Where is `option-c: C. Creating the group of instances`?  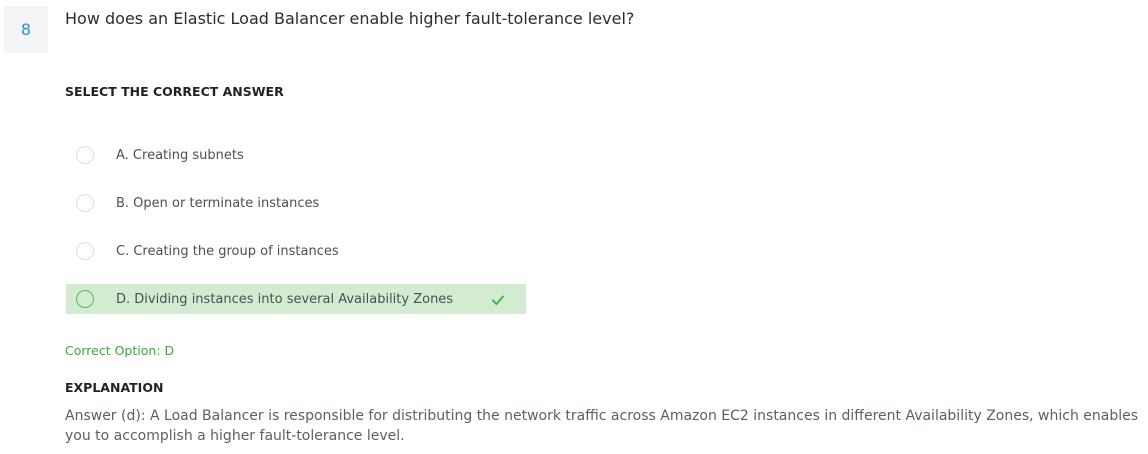
option-c: C. Creating the group of instances is located at coordinates (296, 251).